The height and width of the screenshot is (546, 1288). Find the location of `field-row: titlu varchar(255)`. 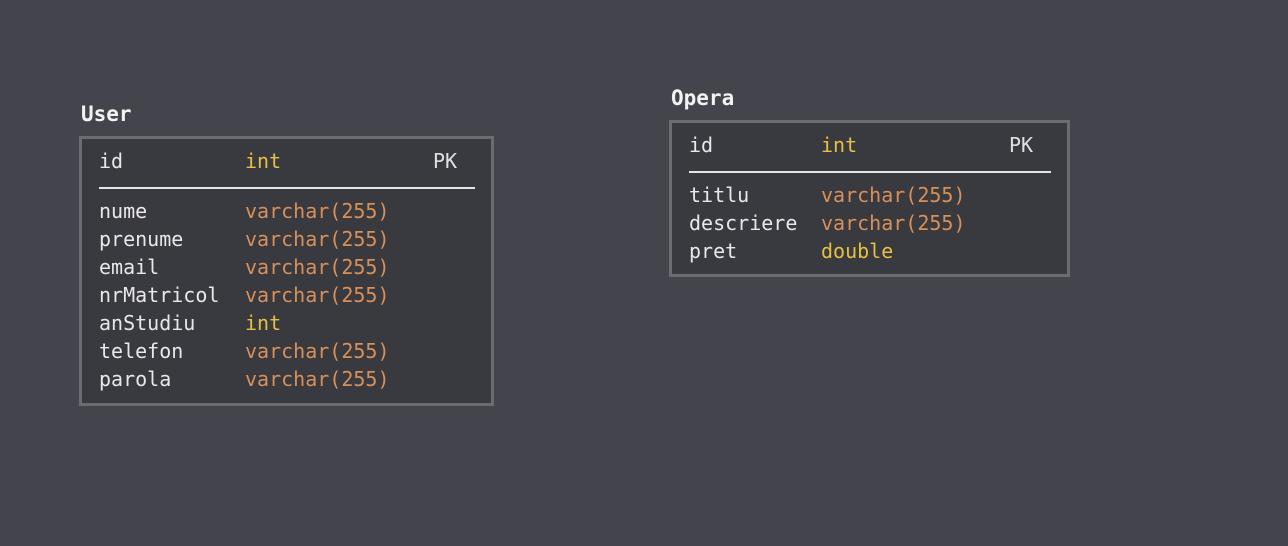

field-row: titlu varchar(255) is located at coordinates (871, 195).